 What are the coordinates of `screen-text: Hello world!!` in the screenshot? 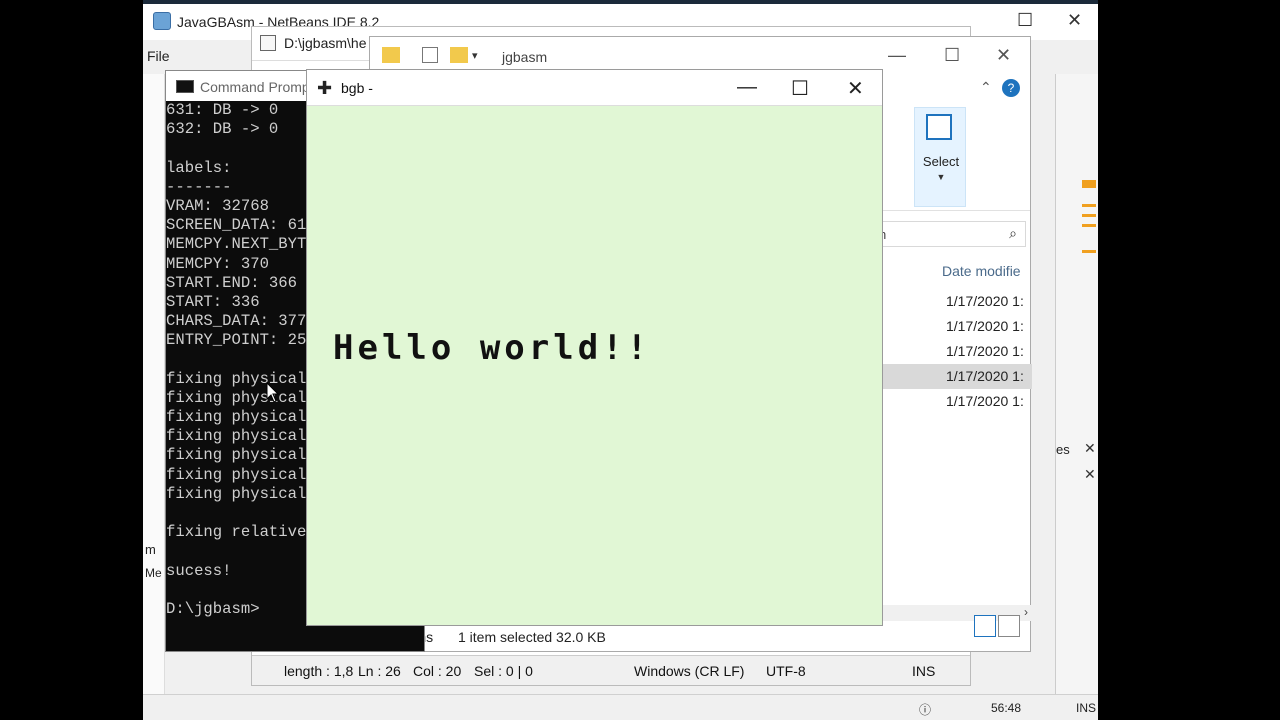 It's located at (492, 348).